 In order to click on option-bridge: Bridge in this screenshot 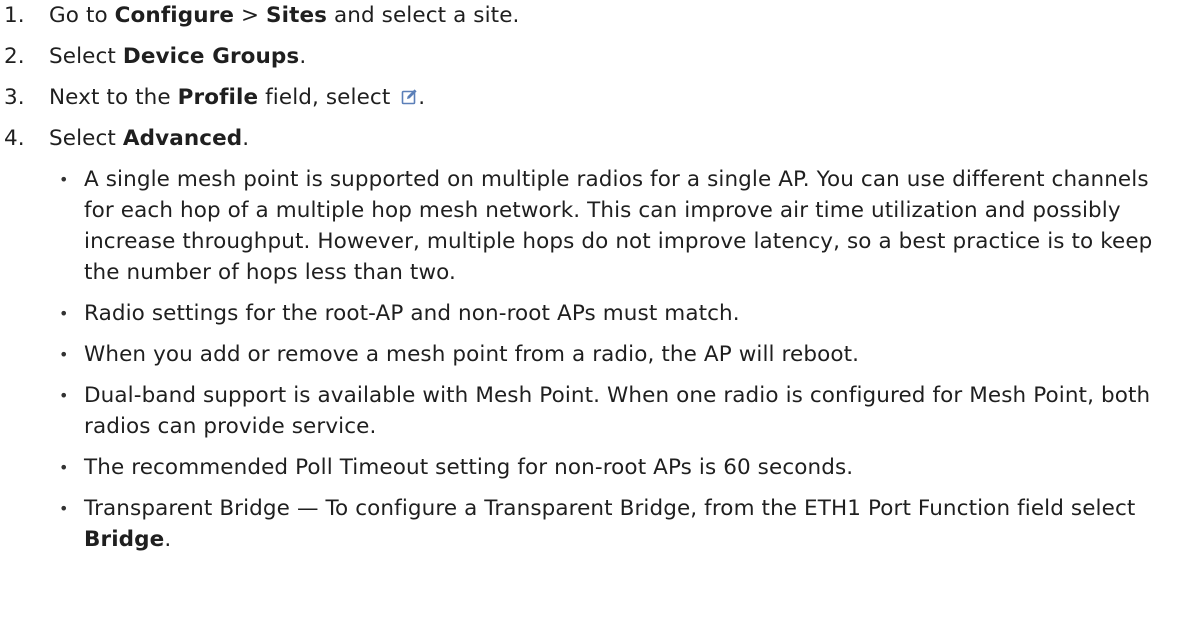, I will do `click(124, 539)`.